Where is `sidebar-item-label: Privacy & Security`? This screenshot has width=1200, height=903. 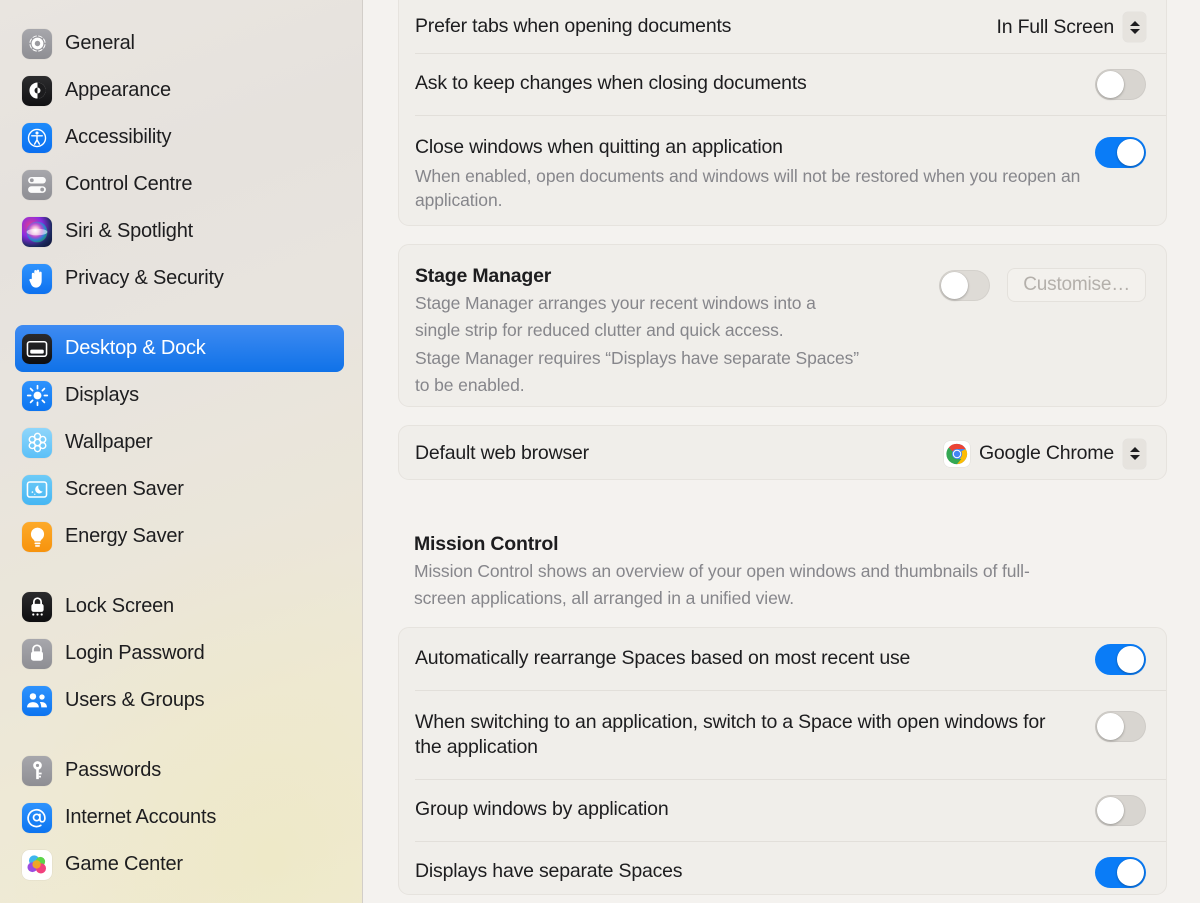 sidebar-item-label: Privacy & Security is located at coordinates (144, 278).